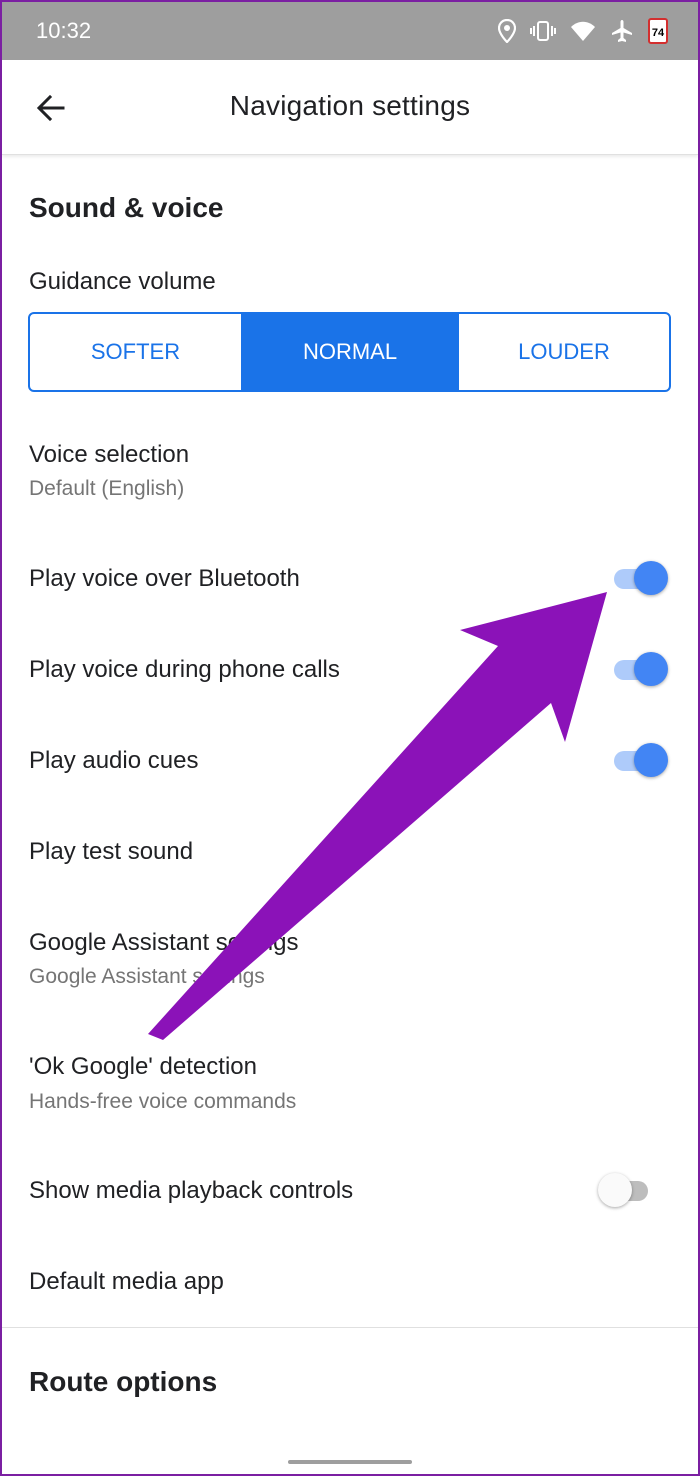 Image resolution: width=700 pixels, height=1476 pixels. I want to click on voice-selection-subtitle: Default (English), so click(107, 488).